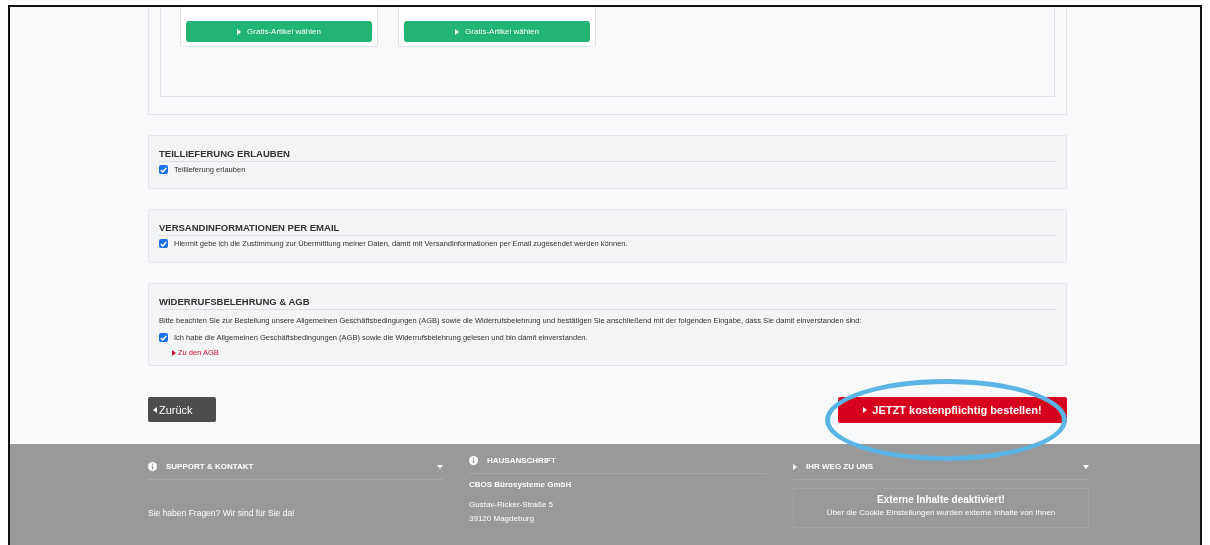  I want to click on footer-heading: IHR WEG ZU UNS, so click(840, 466).